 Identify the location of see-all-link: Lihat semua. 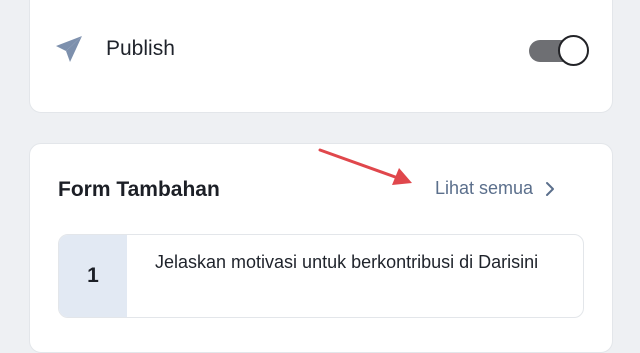
(495, 188).